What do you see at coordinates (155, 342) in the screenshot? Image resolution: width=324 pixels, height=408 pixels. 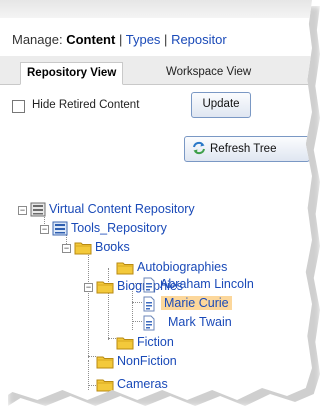 I see `tree-label-fiction: Fiction` at bounding box center [155, 342].